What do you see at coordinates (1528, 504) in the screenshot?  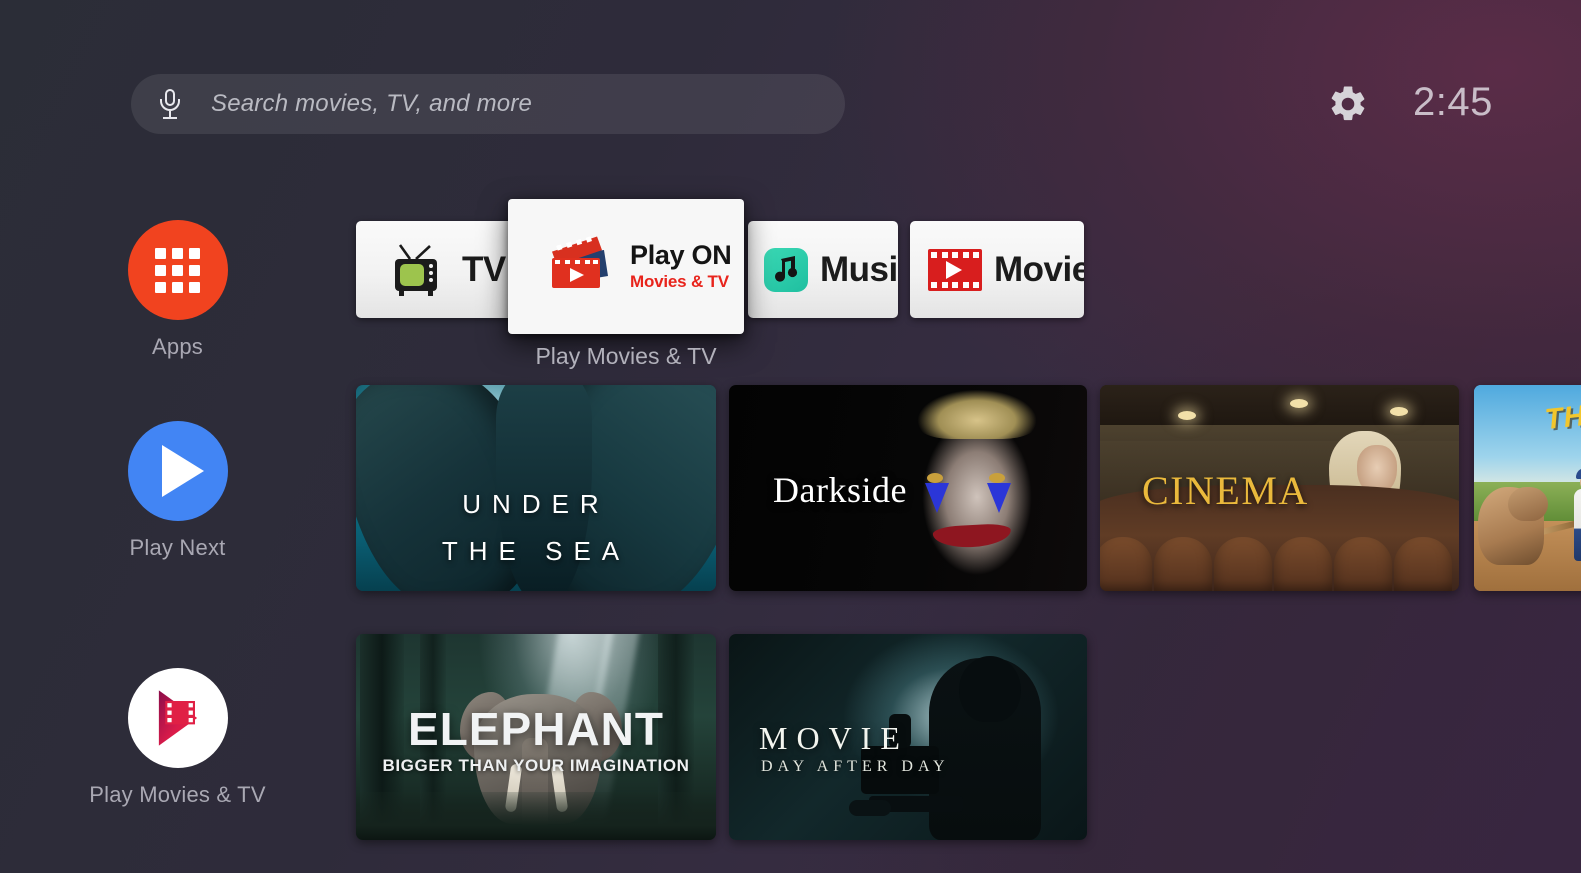 I see `artwork-dog-head` at bounding box center [1528, 504].